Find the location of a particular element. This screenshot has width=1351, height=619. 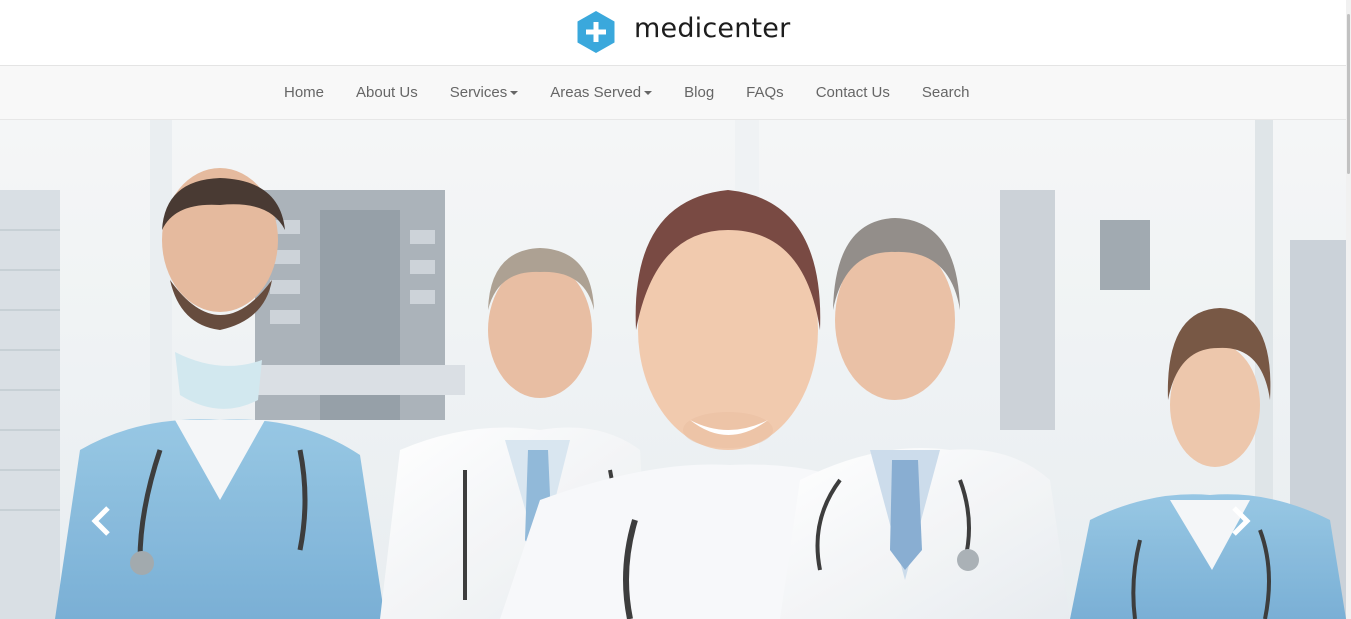

plus-hexagon-icon is located at coordinates (596, 32).